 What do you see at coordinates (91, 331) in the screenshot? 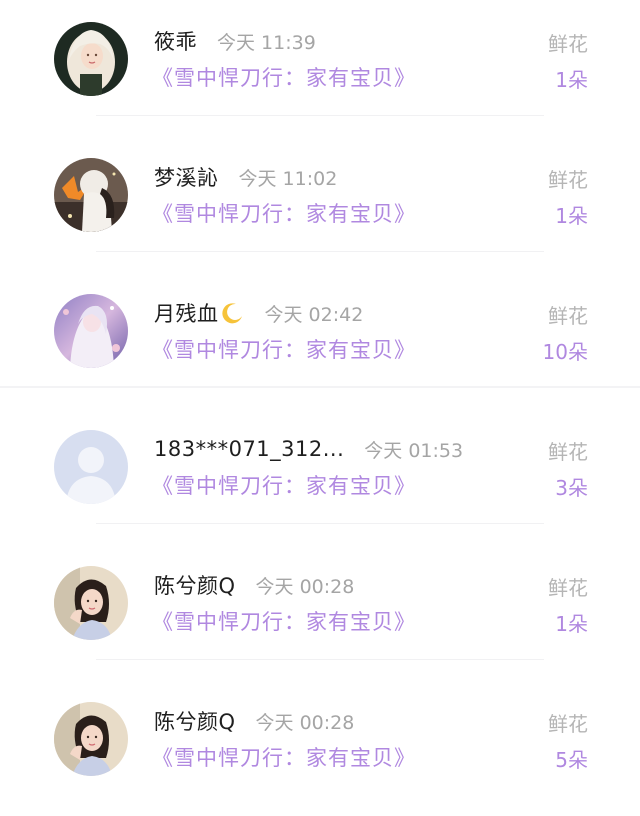
I see `avatar-anime-girl-icon` at bounding box center [91, 331].